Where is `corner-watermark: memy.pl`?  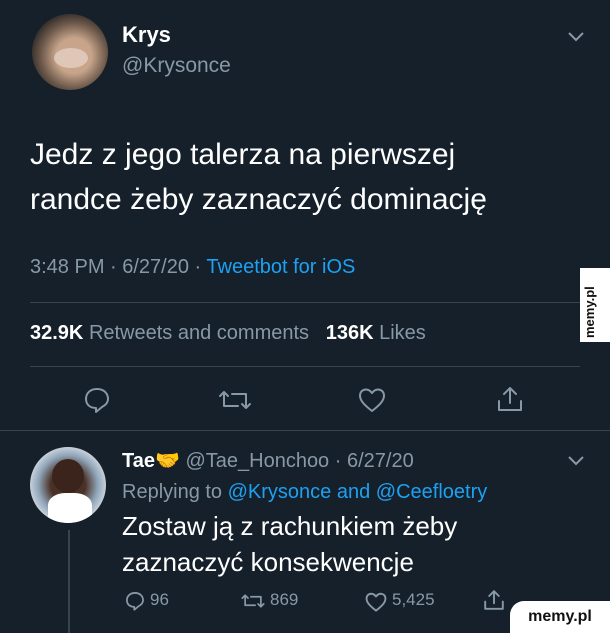 corner-watermark: memy.pl is located at coordinates (560, 617).